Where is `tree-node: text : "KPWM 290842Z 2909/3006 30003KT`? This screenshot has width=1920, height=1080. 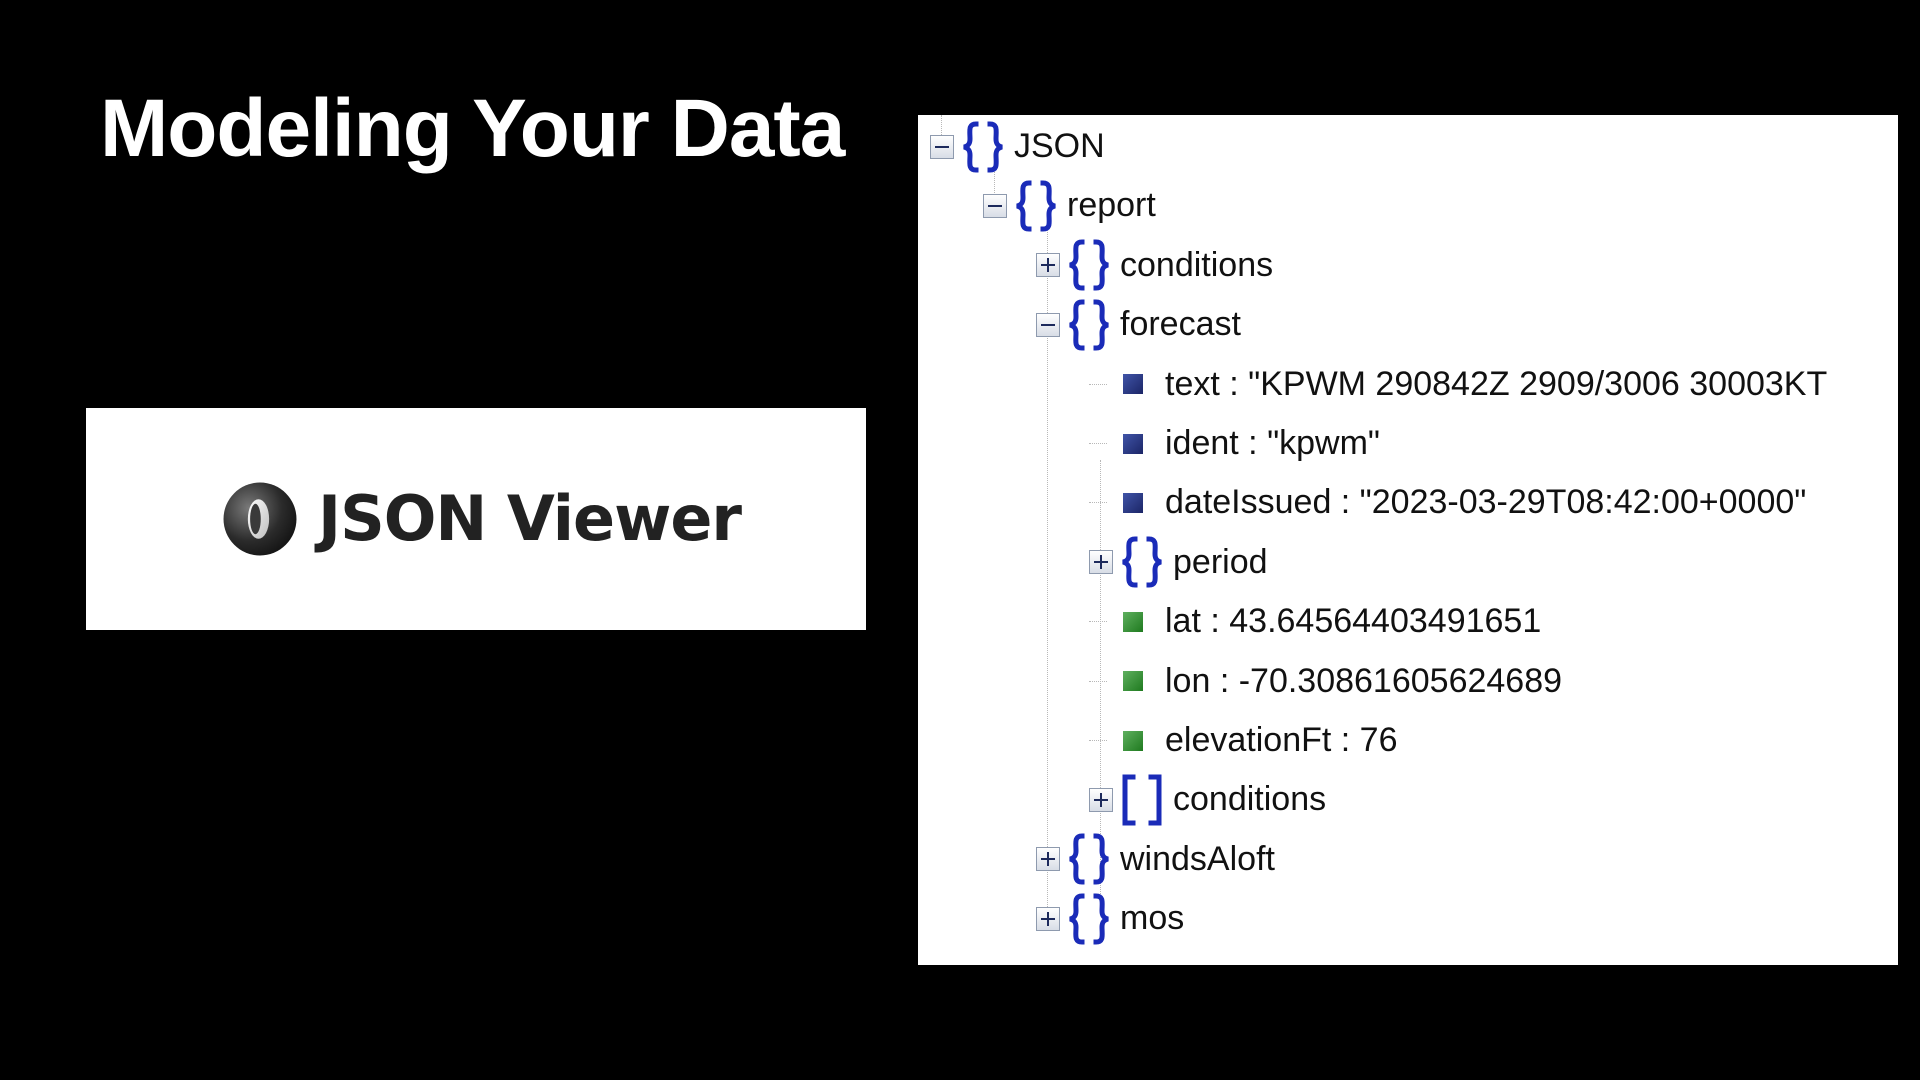 tree-node: text : "KPWM 290842Z 2909/3006 30003KT is located at coordinates (1458, 384).